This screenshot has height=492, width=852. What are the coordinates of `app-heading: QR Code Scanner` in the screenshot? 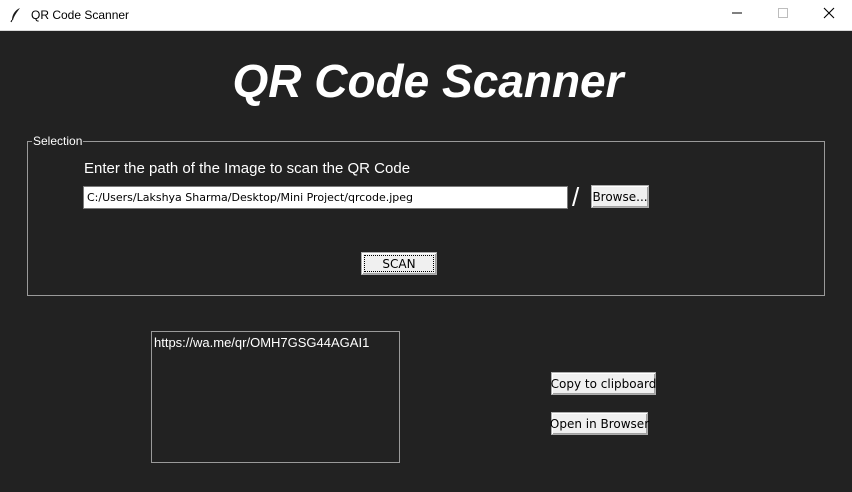 It's located at (428, 81).